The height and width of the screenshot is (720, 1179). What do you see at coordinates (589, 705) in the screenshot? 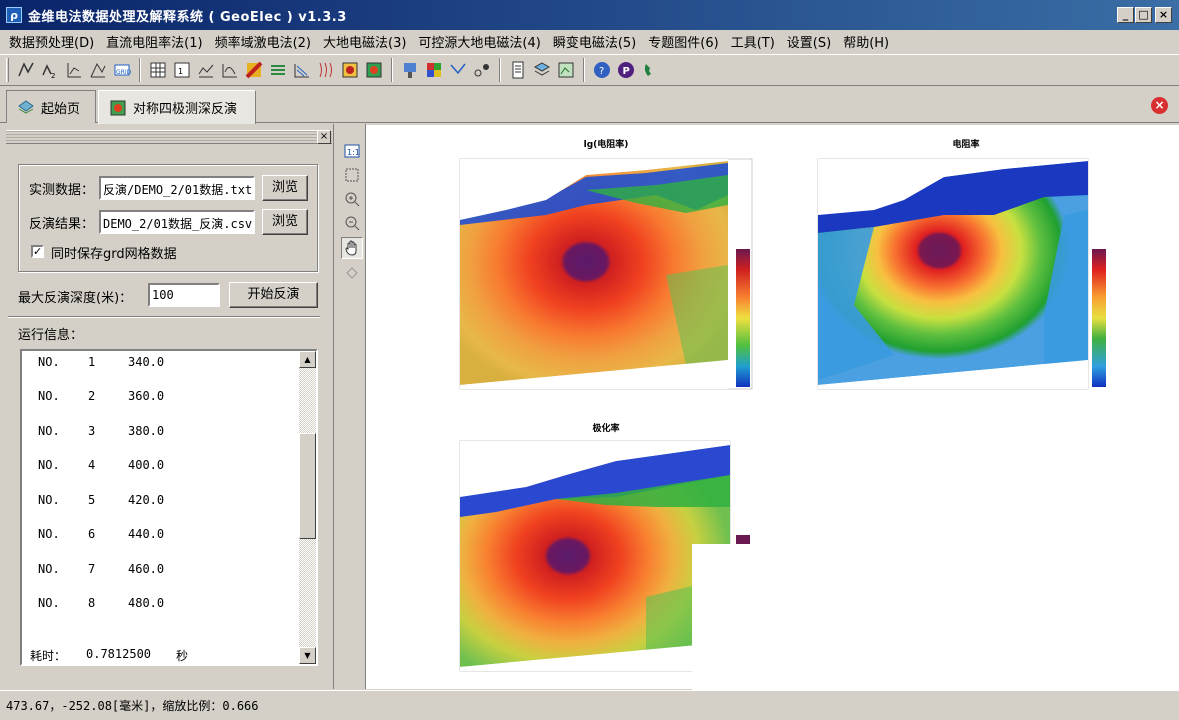
I see `status-bar: 473.67，-252.08[毫米]，缩放比例：0.666` at bounding box center [589, 705].